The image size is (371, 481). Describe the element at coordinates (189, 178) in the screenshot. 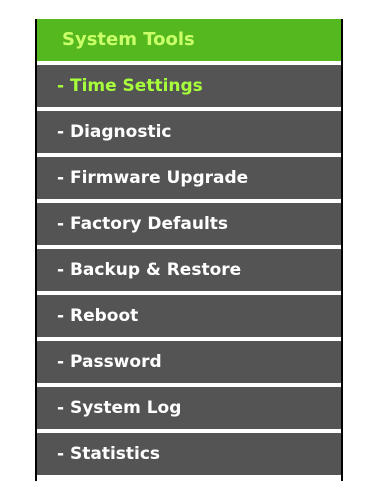

I see `menu-item-firmware-upgrade: - Firmware Upgrade` at that location.